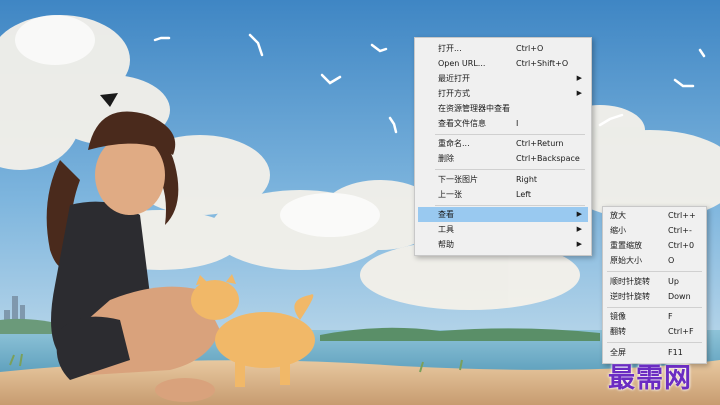 The image size is (720, 405). Describe the element at coordinates (517, 123) in the screenshot. I see `menu-item-shortcut: I` at that location.